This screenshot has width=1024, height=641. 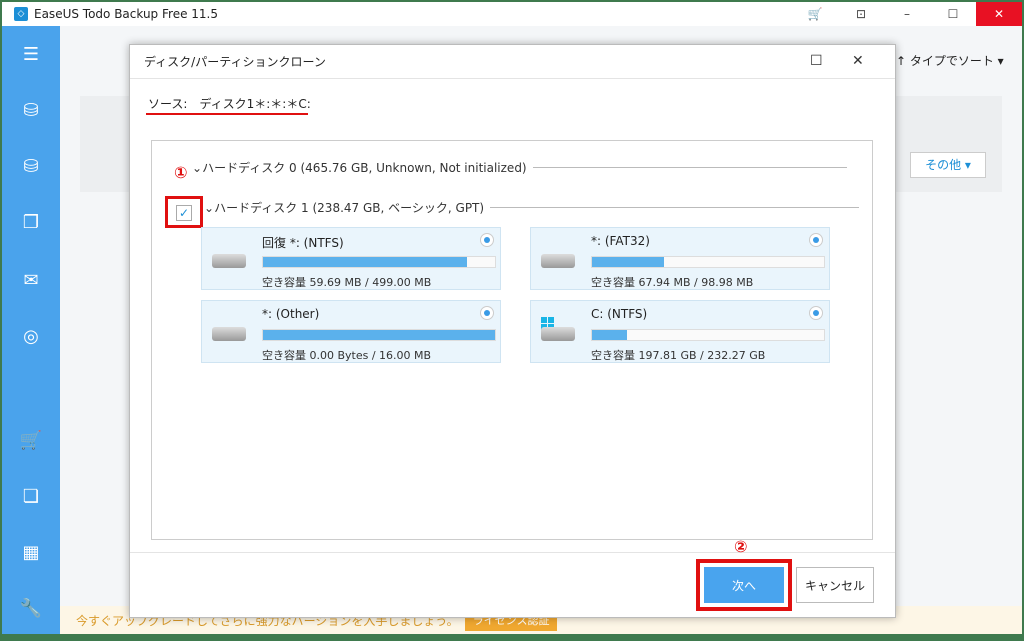 I want to click on maximize-button: ☐, so click(x=953, y=14).